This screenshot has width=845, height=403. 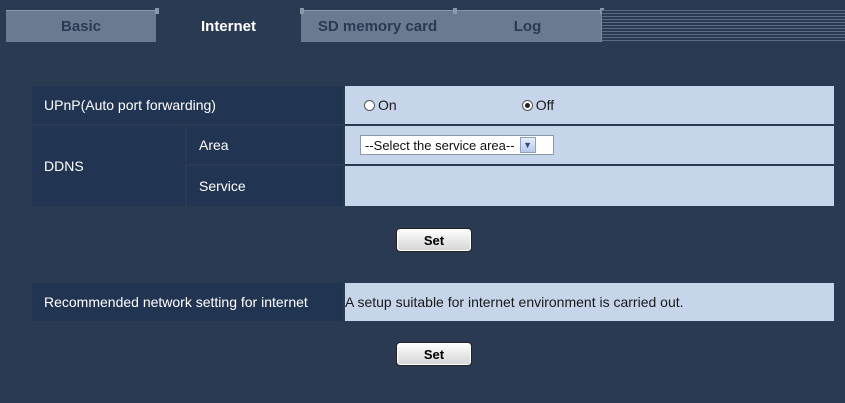 I want to click on upnp-off-radio: Off, so click(x=538, y=105).